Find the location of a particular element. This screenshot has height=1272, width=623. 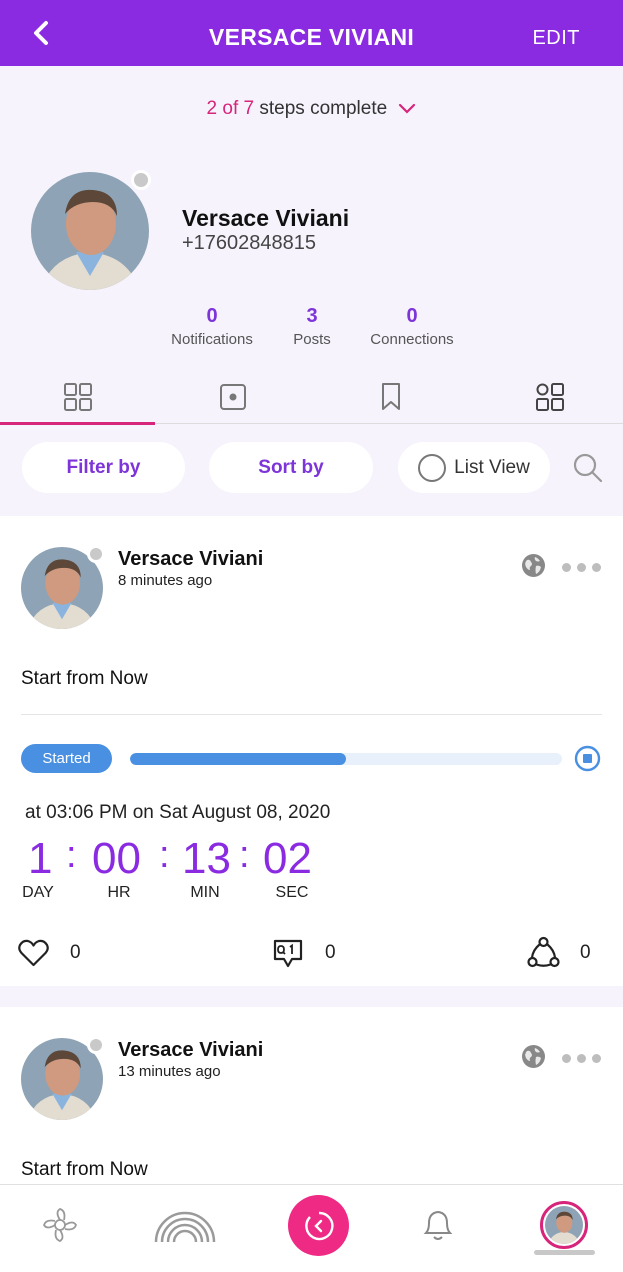

heart-icon is located at coordinates (33, 953).